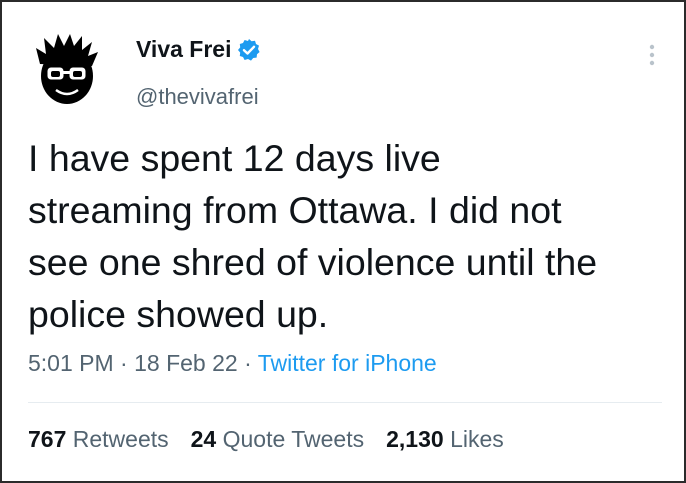 This screenshot has width=686, height=483. Describe the element at coordinates (445, 439) in the screenshot. I see `likes-stat: 2,130 Likes` at that location.